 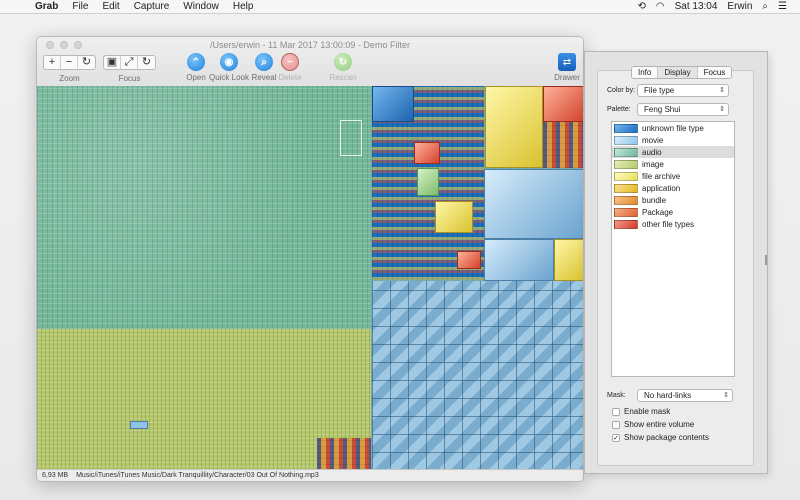 I want to click on show-package-contents-row: ✓ Show package contents, so click(x=660, y=437).